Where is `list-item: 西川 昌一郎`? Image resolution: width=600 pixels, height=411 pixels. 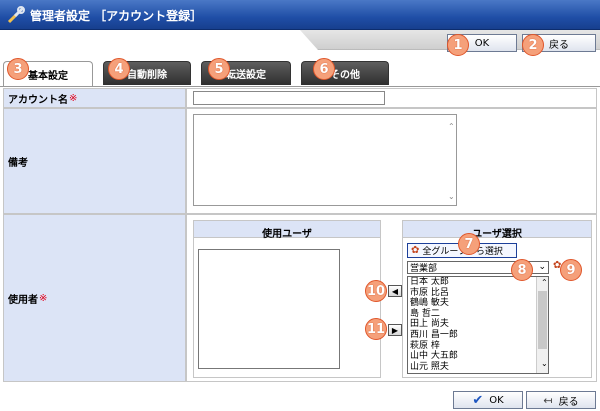
list-item: 西川 昌一郎 is located at coordinates (478, 335).